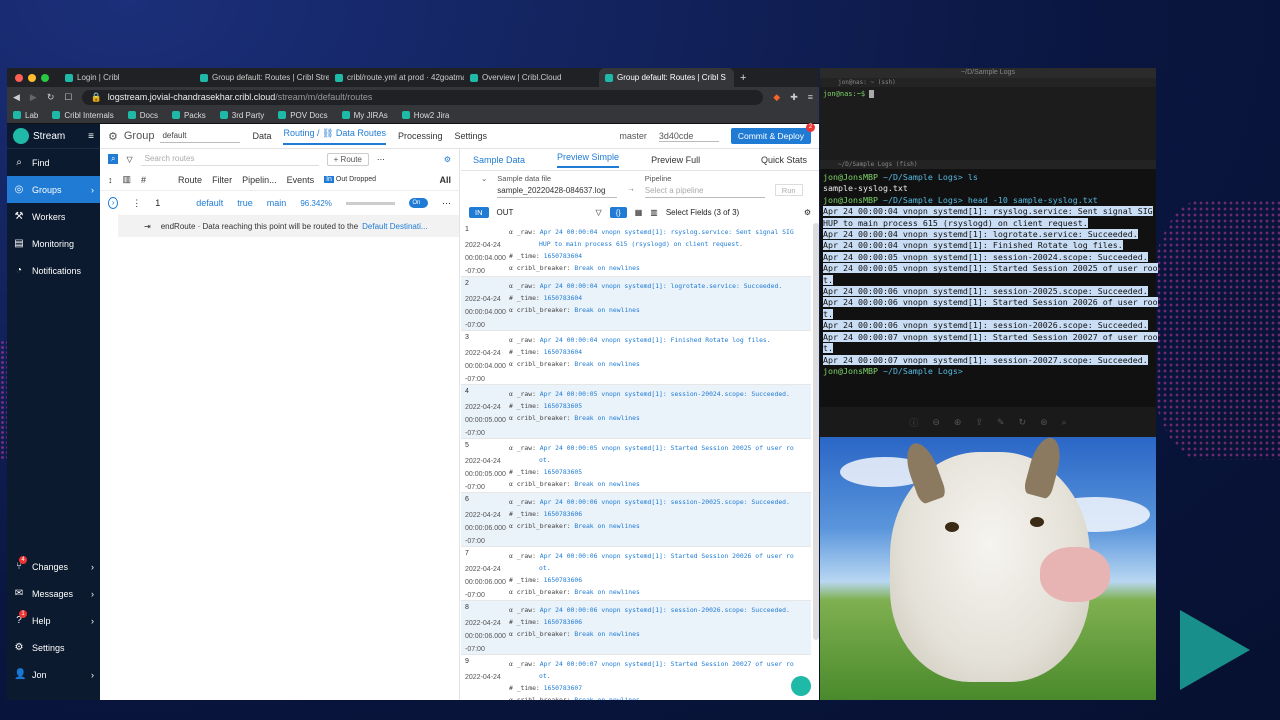 The height and width of the screenshot is (720, 1280). What do you see at coordinates (425, 115) in the screenshot?
I see `bookmark-item: How2 Jira` at bounding box center [425, 115].